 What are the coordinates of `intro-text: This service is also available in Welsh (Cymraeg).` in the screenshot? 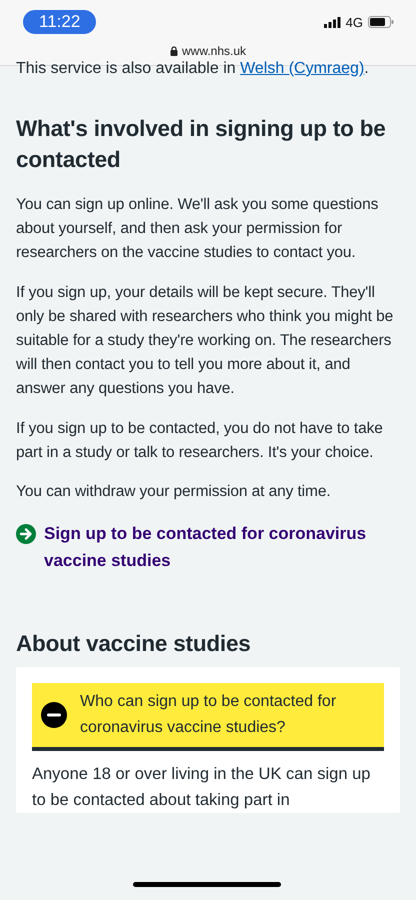 It's located at (193, 69).